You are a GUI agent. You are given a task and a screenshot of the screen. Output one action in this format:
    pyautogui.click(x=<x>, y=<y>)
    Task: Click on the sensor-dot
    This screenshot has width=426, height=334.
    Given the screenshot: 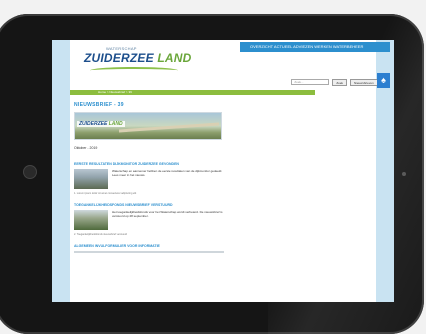 What is the action you would take?
    pyautogui.click(x=404, y=174)
    